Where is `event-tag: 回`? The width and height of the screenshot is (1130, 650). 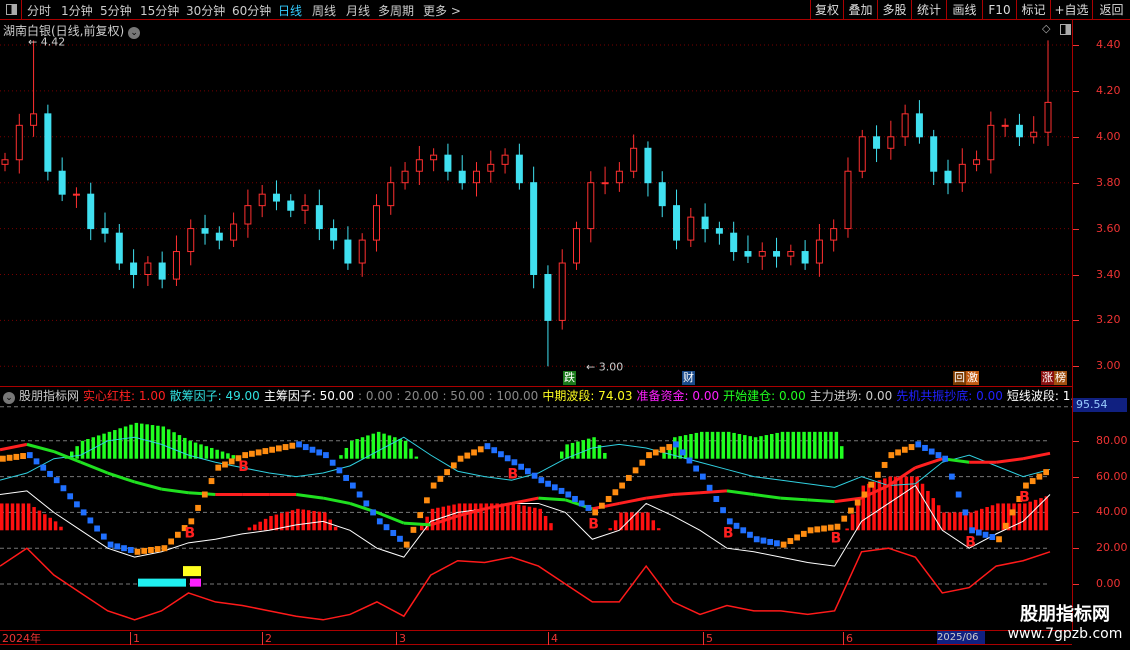
event-tag: 回 is located at coordinates (959, 378).